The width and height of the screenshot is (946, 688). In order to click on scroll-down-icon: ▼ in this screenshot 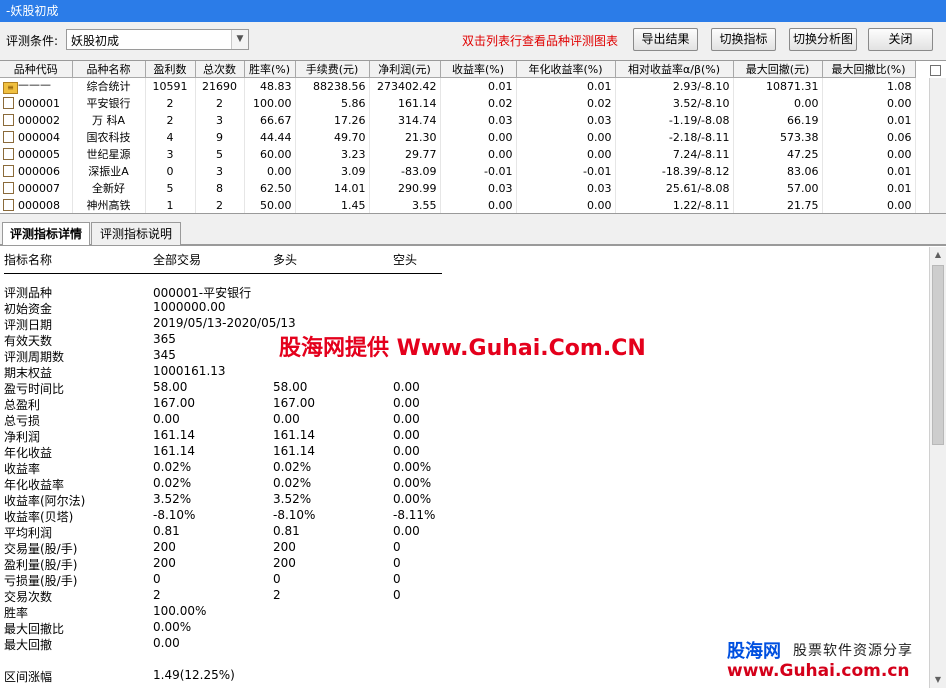, I will do `click(938, 680)`.